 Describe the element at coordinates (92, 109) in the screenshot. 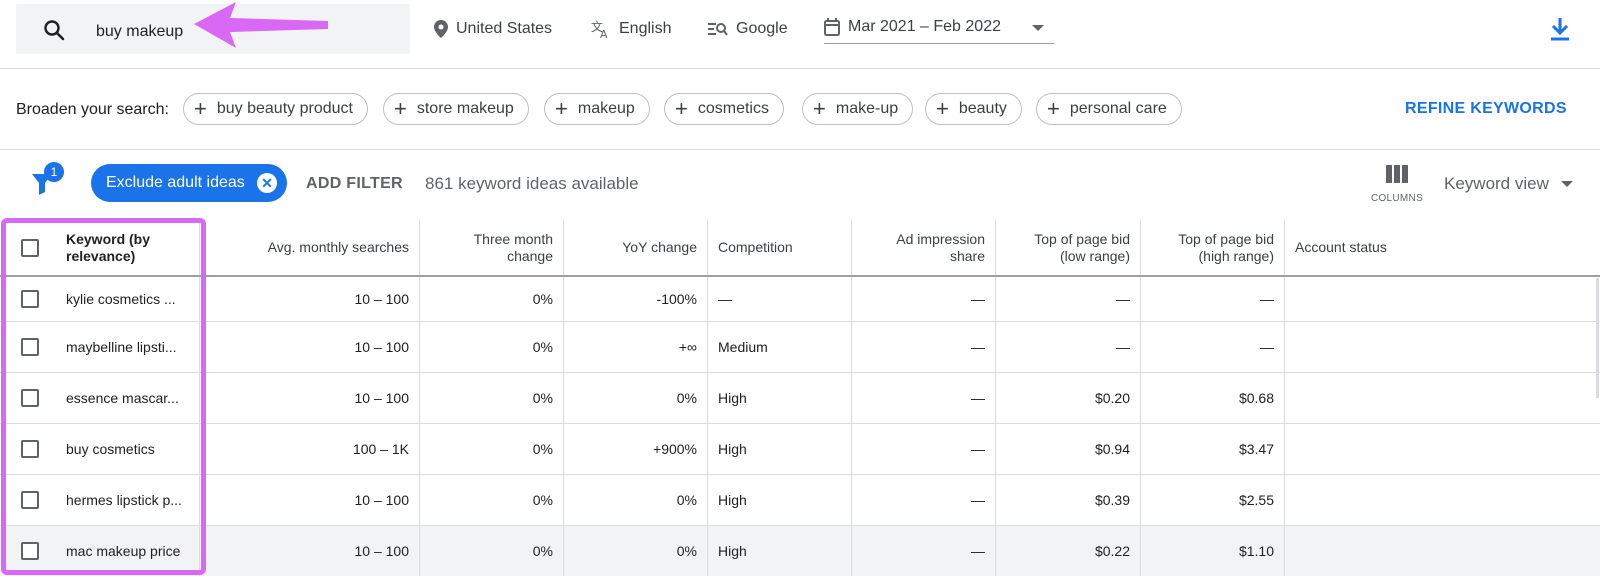

I see `broaden-label: Broaden your search:` at that location.